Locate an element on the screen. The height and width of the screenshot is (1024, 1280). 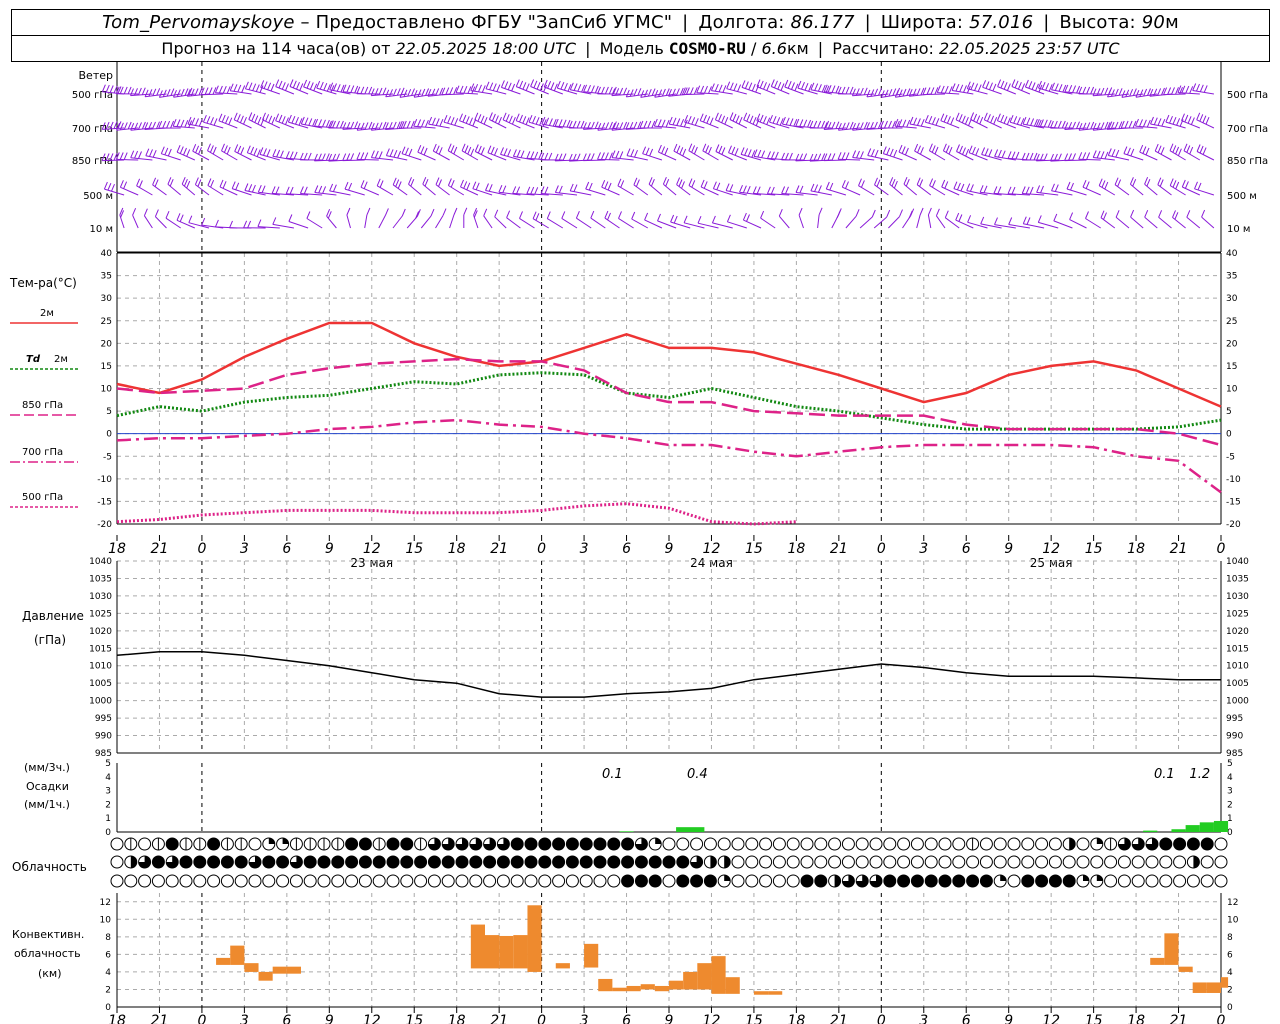
wind-level-label-right: 850 гПа is located at coordinates (1247, 161).